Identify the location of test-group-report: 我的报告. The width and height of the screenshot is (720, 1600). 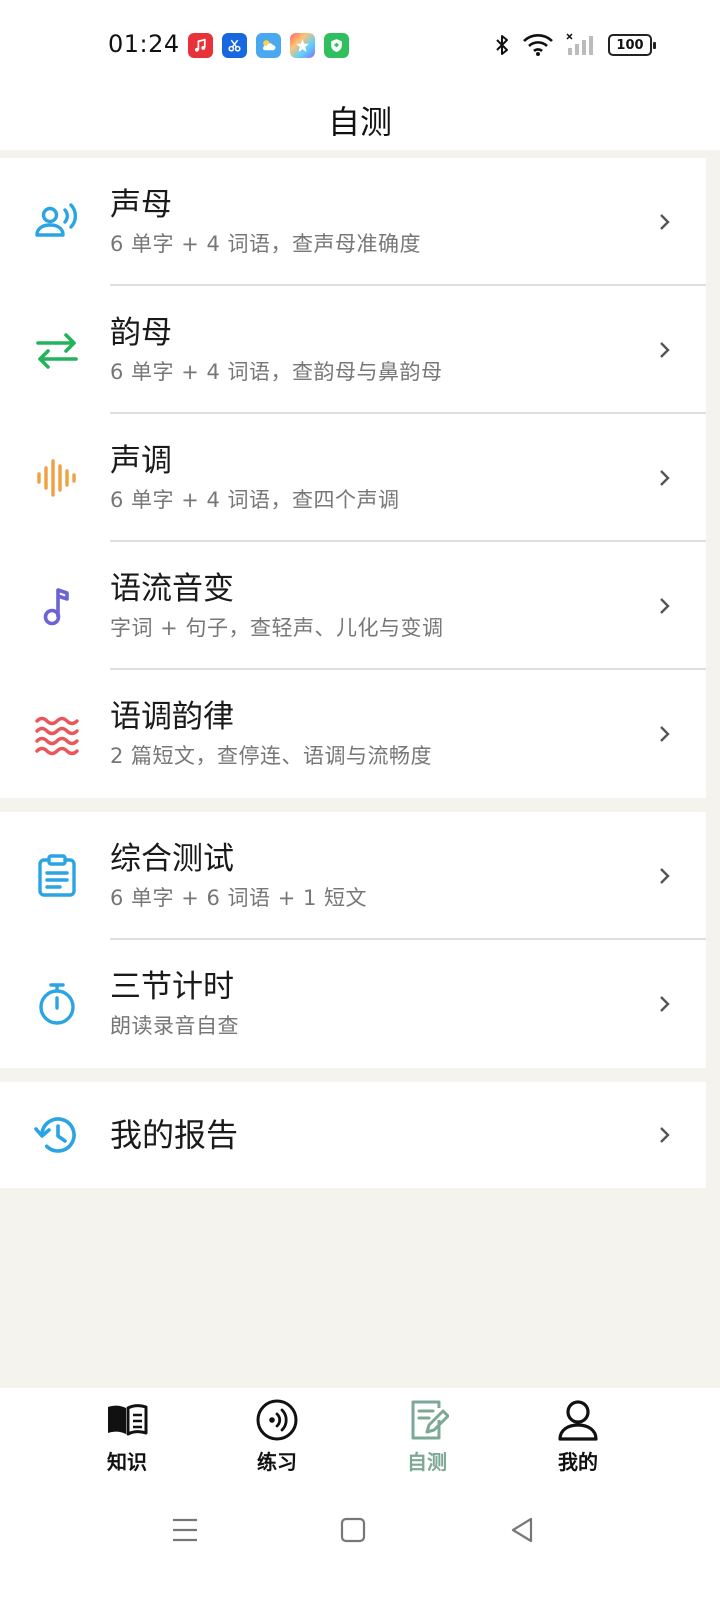
(353, 1135).